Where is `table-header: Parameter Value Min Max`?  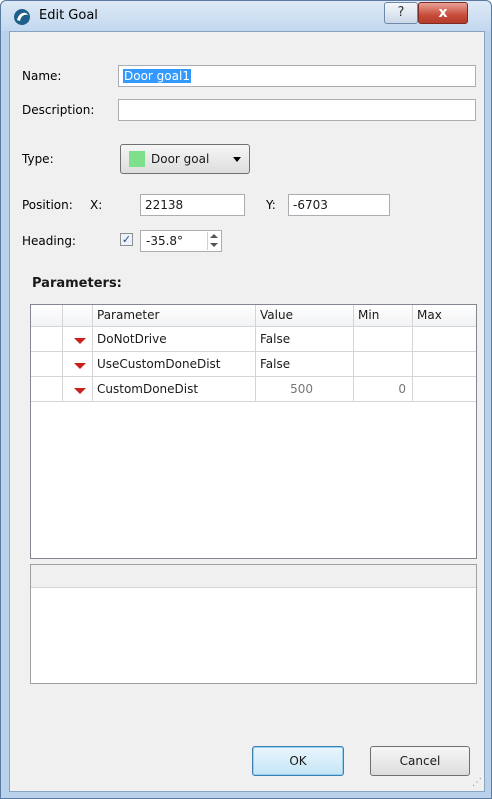
table-header: Parameter Value Min Max is located at coordinates (253, 316).